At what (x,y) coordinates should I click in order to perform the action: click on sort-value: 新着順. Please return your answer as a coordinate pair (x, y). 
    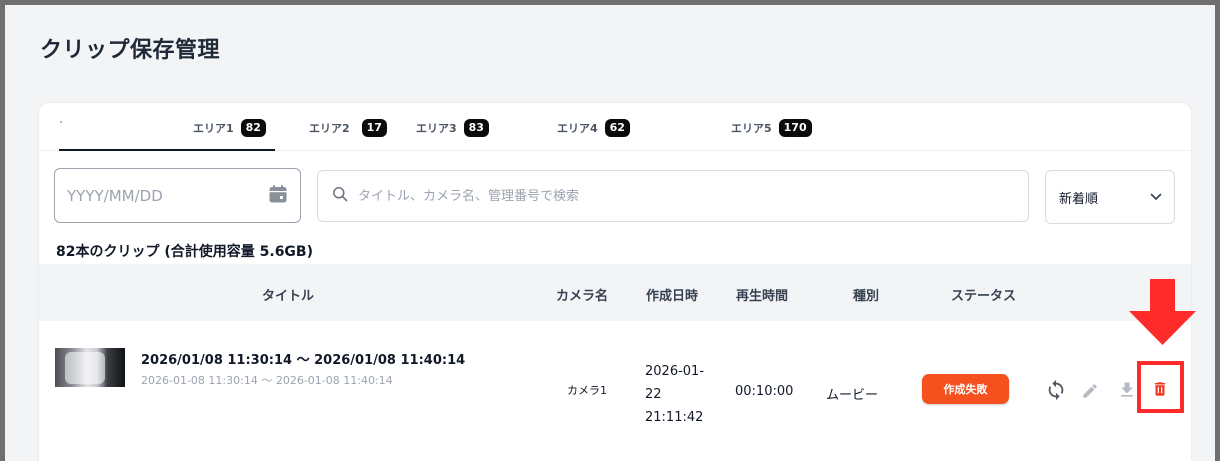
    Looking at the image, I should click on (1079, 199).